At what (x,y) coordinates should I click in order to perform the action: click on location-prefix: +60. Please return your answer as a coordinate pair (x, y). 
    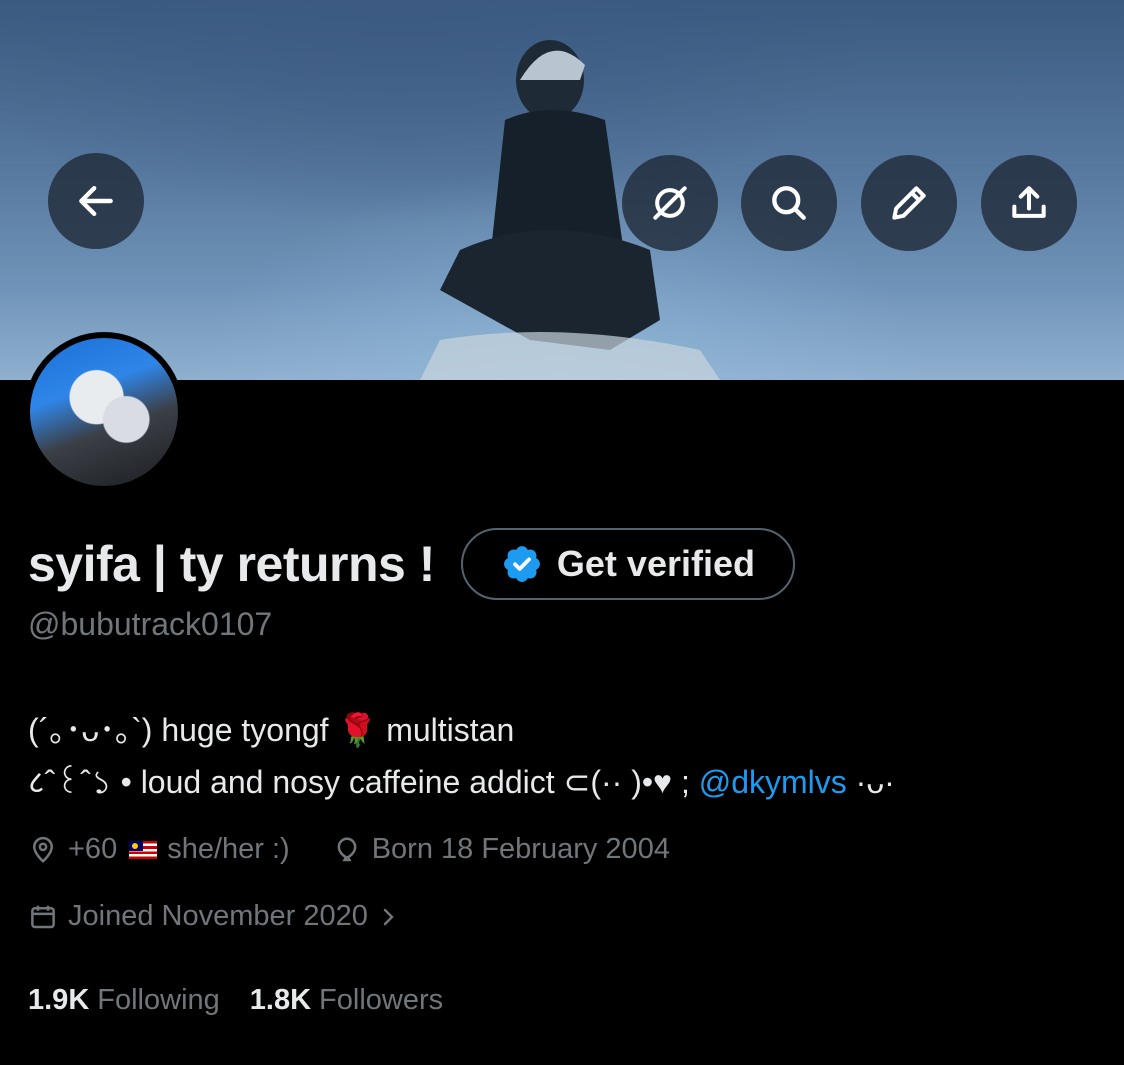
    Looking at the image, I should click on (93, 849).